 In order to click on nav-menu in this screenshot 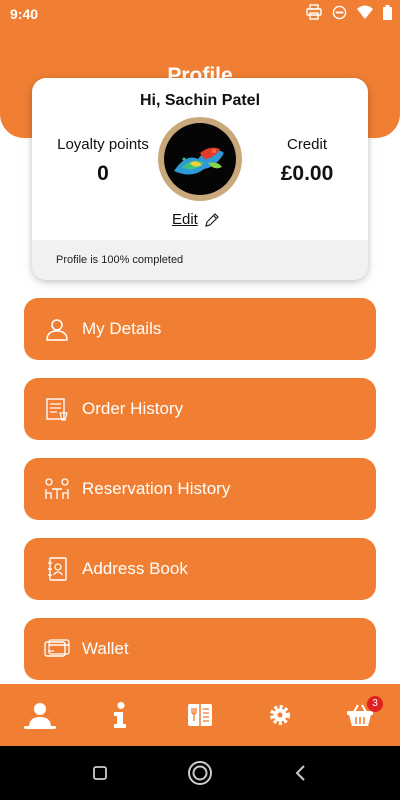, I will do `click(200, 715)`.